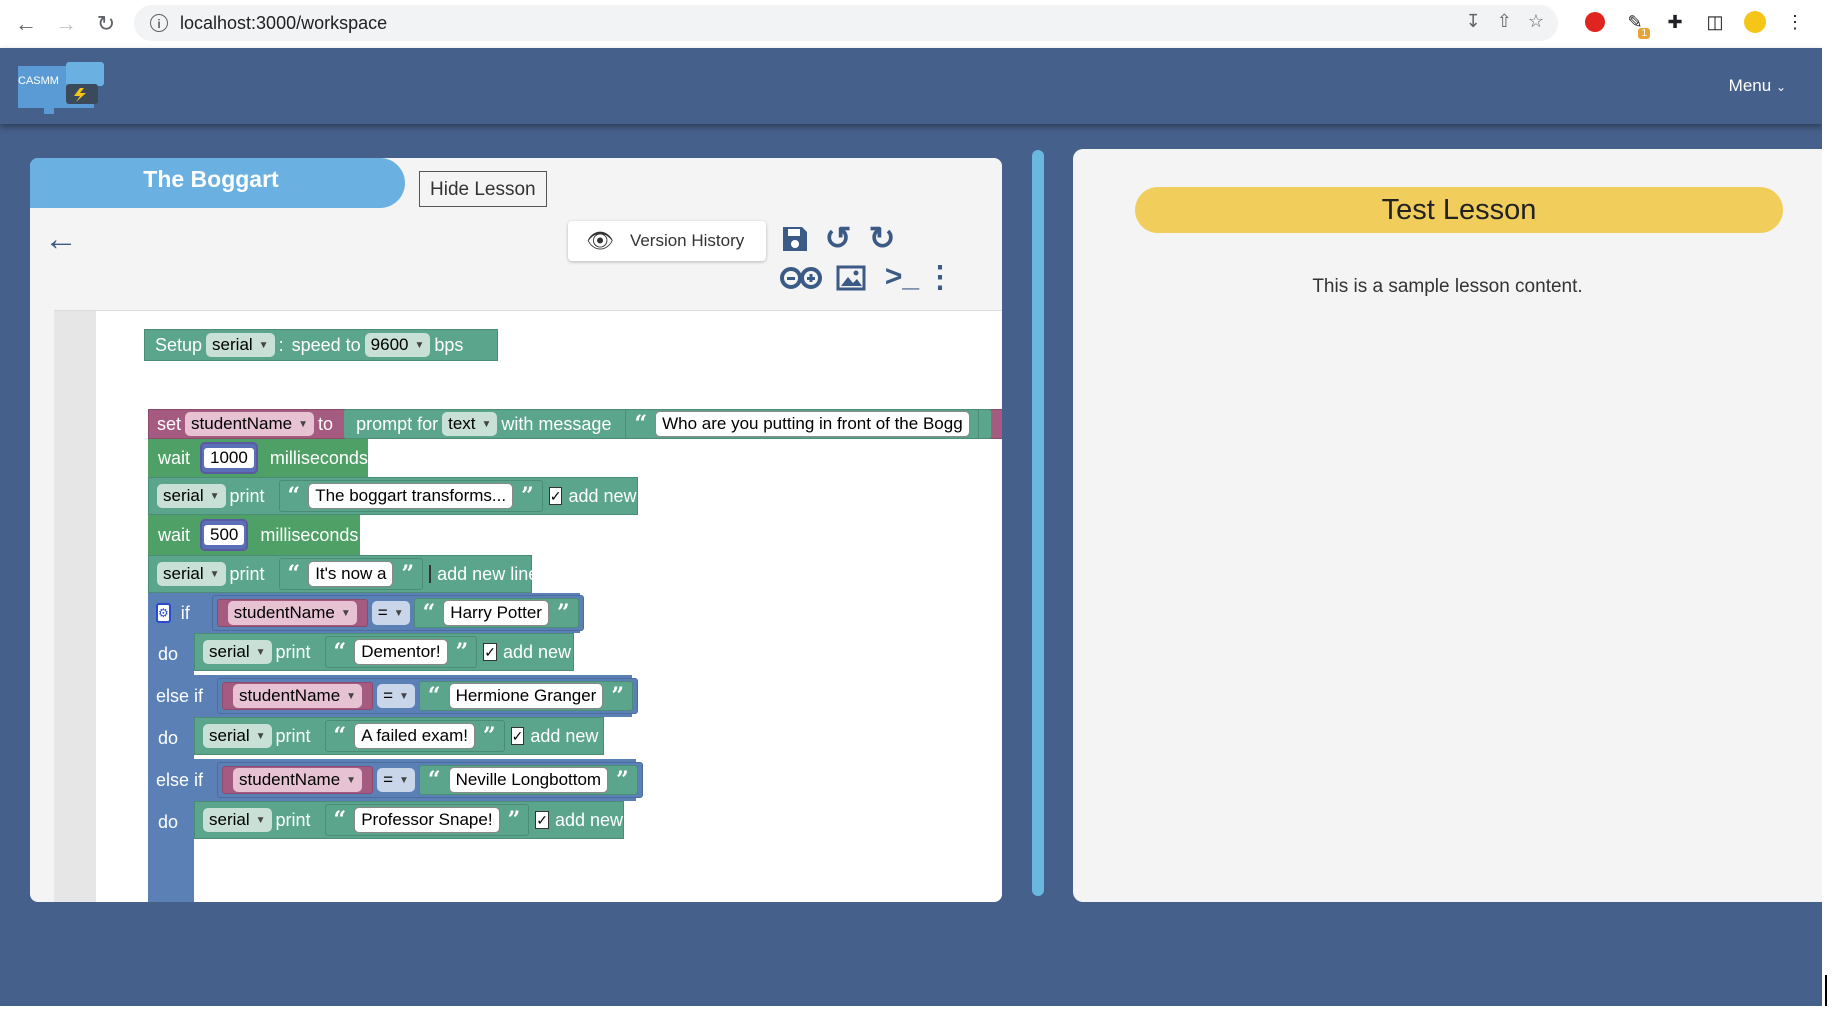 The height and width of the screenshot is (1014, 1832). What do you see at coordinates (61, 239) in the screenshot?
I see `back-arrow-icon: ←` at bounding box center [61, 239].